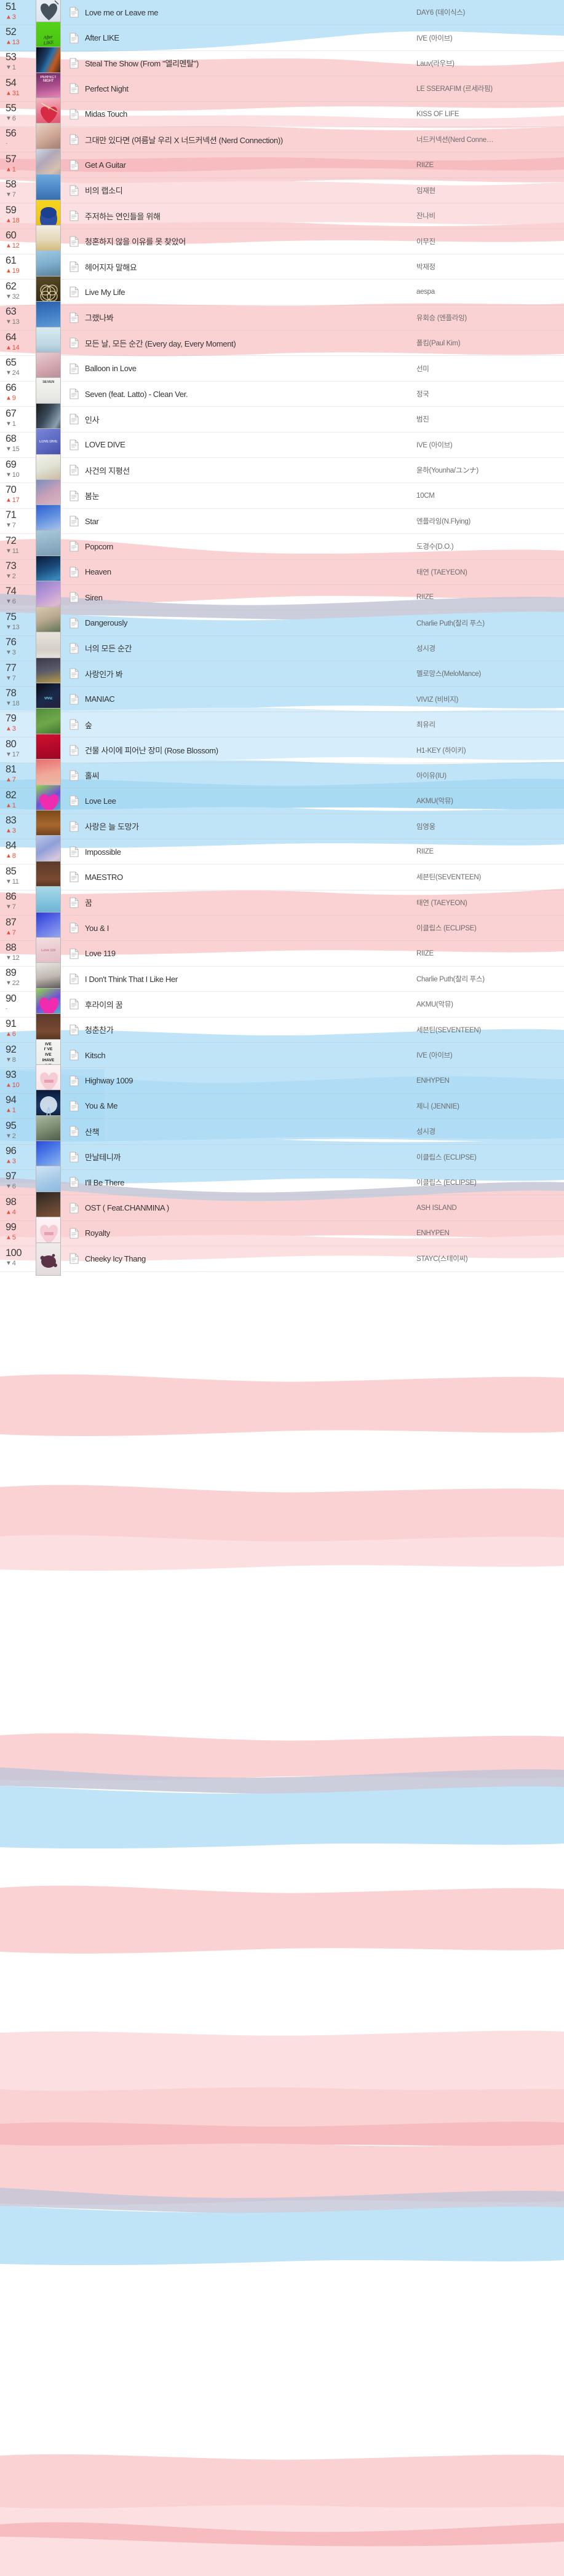  Describe the element at coordinates (490, 903) in the screenshot. I see `artist-name: 태연 (TAEYEON)` at that location.